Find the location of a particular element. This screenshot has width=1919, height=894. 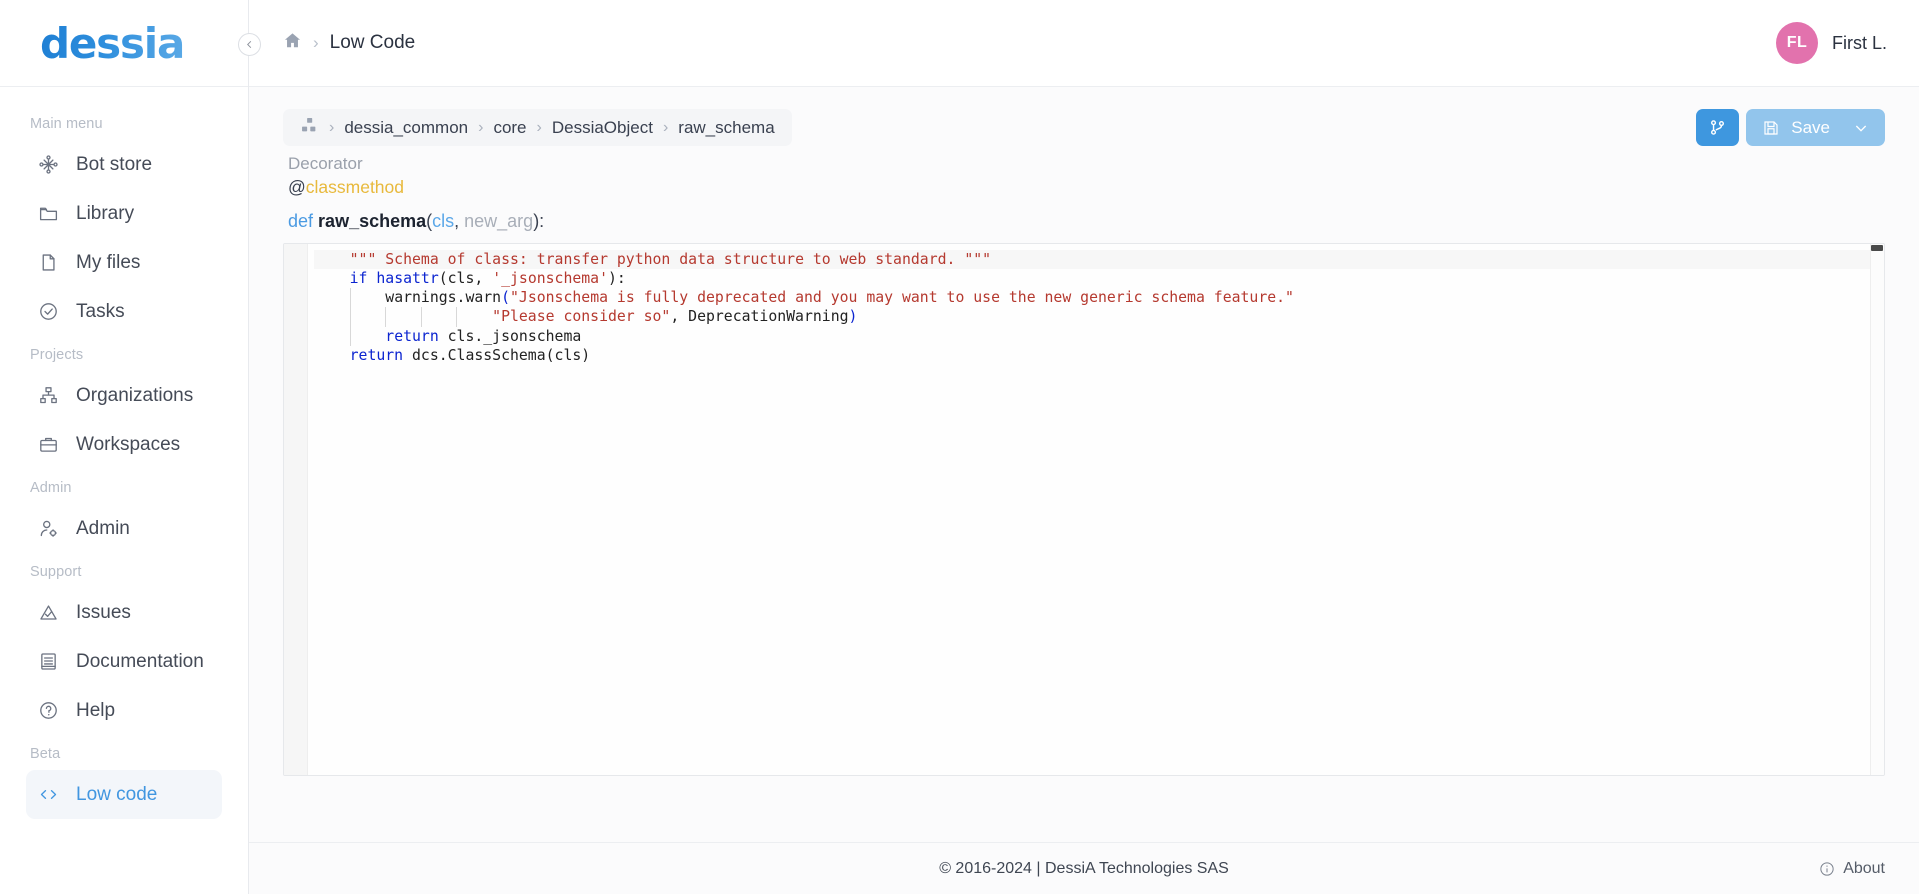

user-name: First L. is located at coordinates (1859, 42).